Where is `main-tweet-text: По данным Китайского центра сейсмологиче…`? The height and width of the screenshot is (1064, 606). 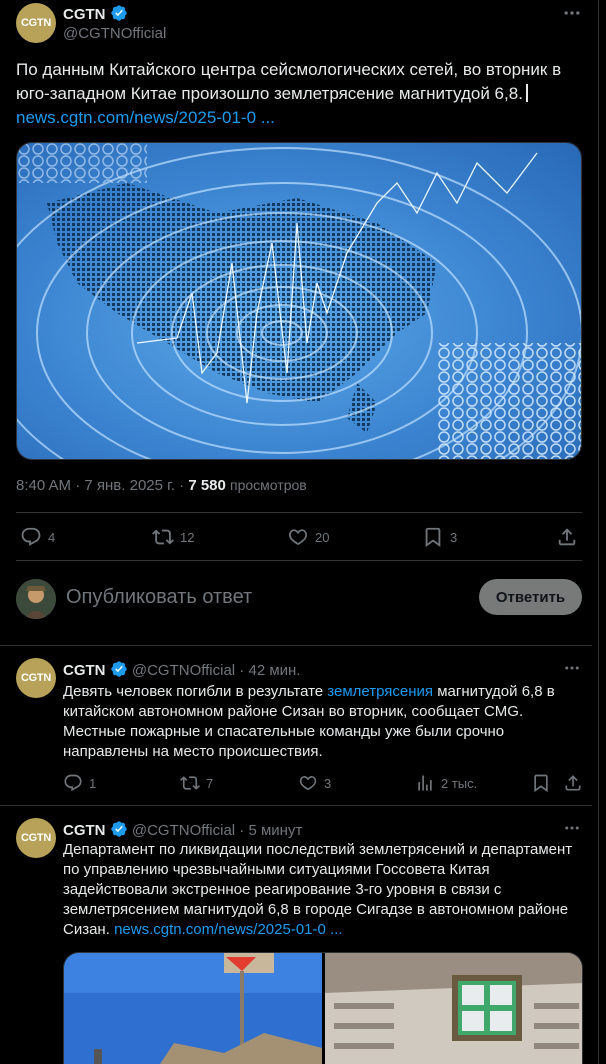 main-tweet-text: По данным Китайского центра сейсмологиче… is located at coordinates (296, 94).